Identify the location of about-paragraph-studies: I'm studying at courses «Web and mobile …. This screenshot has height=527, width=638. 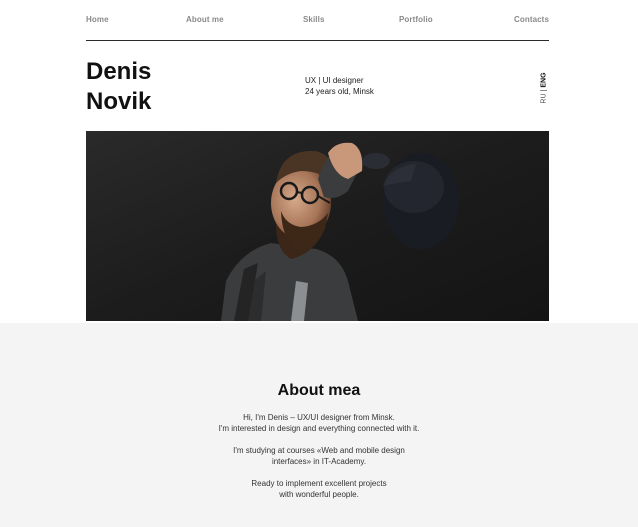
(319, 456).